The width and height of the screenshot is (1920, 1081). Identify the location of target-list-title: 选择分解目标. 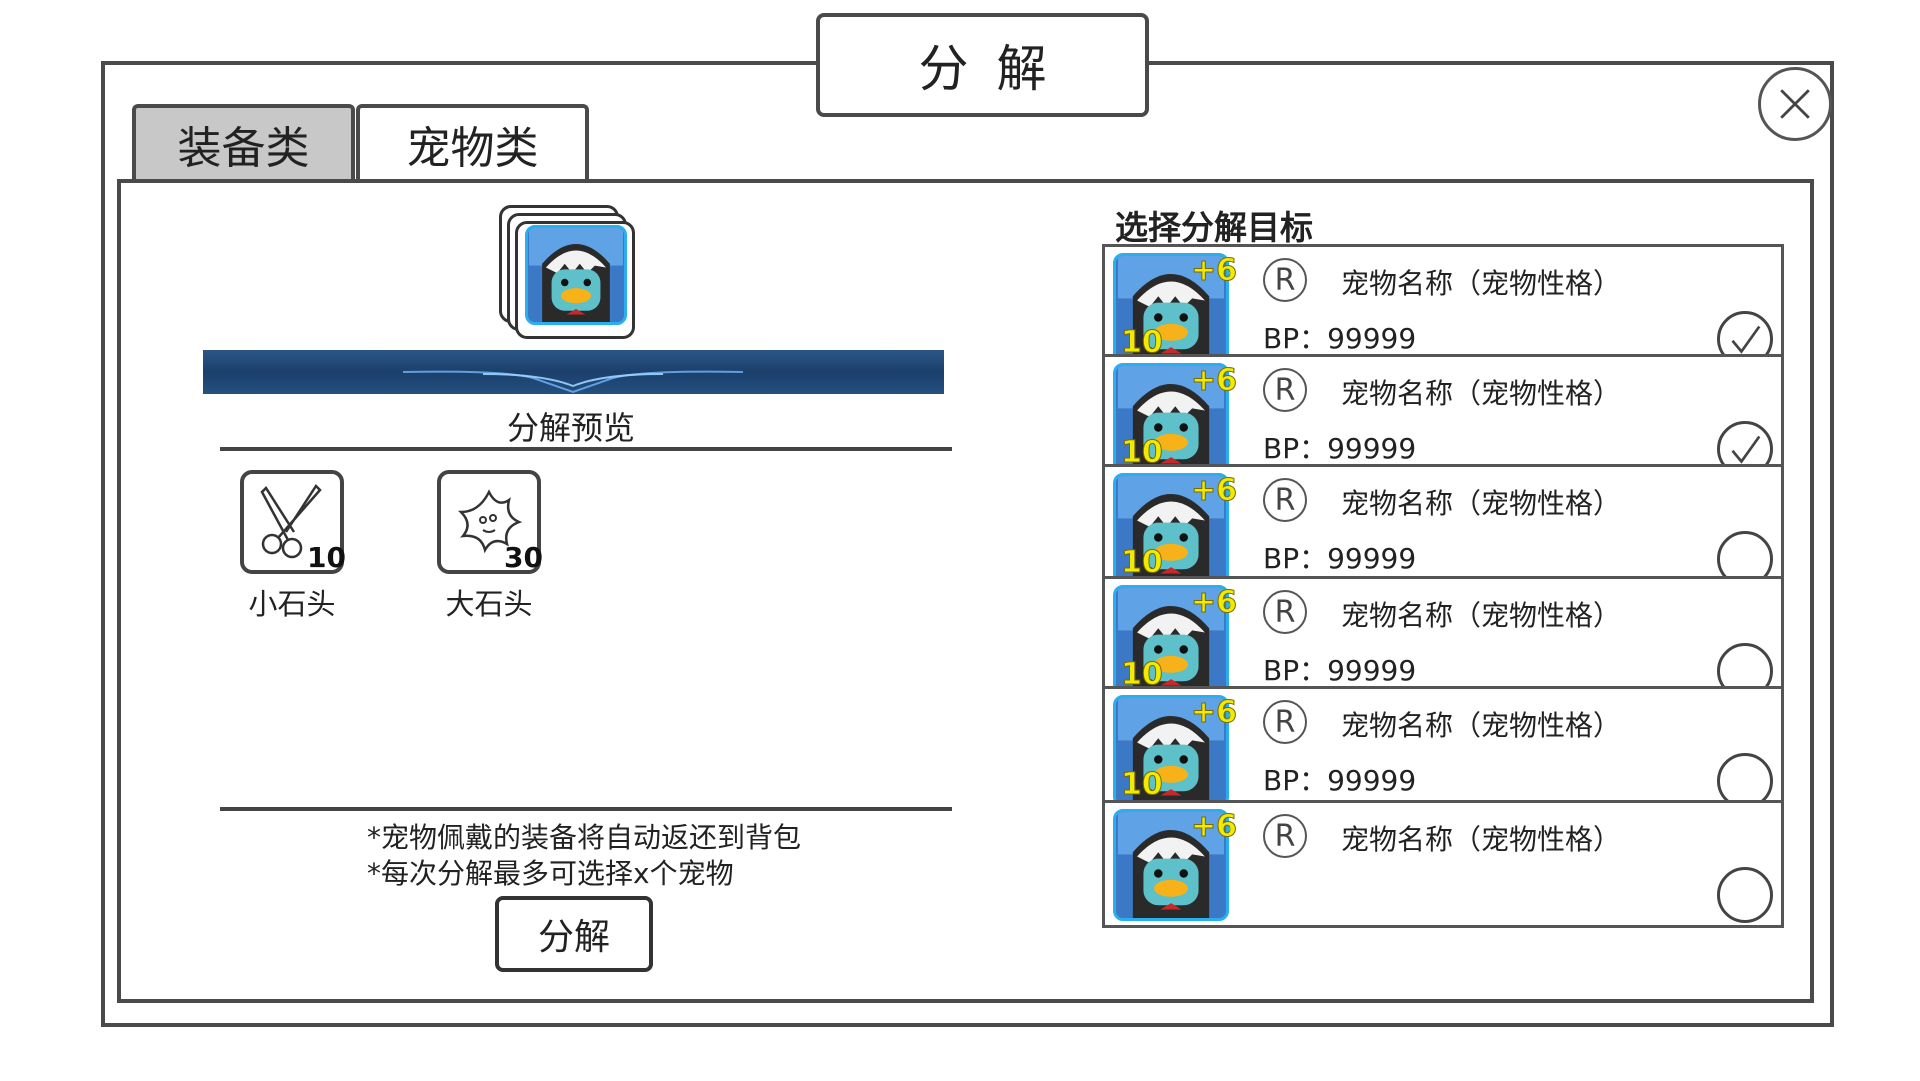
(1214, 227).